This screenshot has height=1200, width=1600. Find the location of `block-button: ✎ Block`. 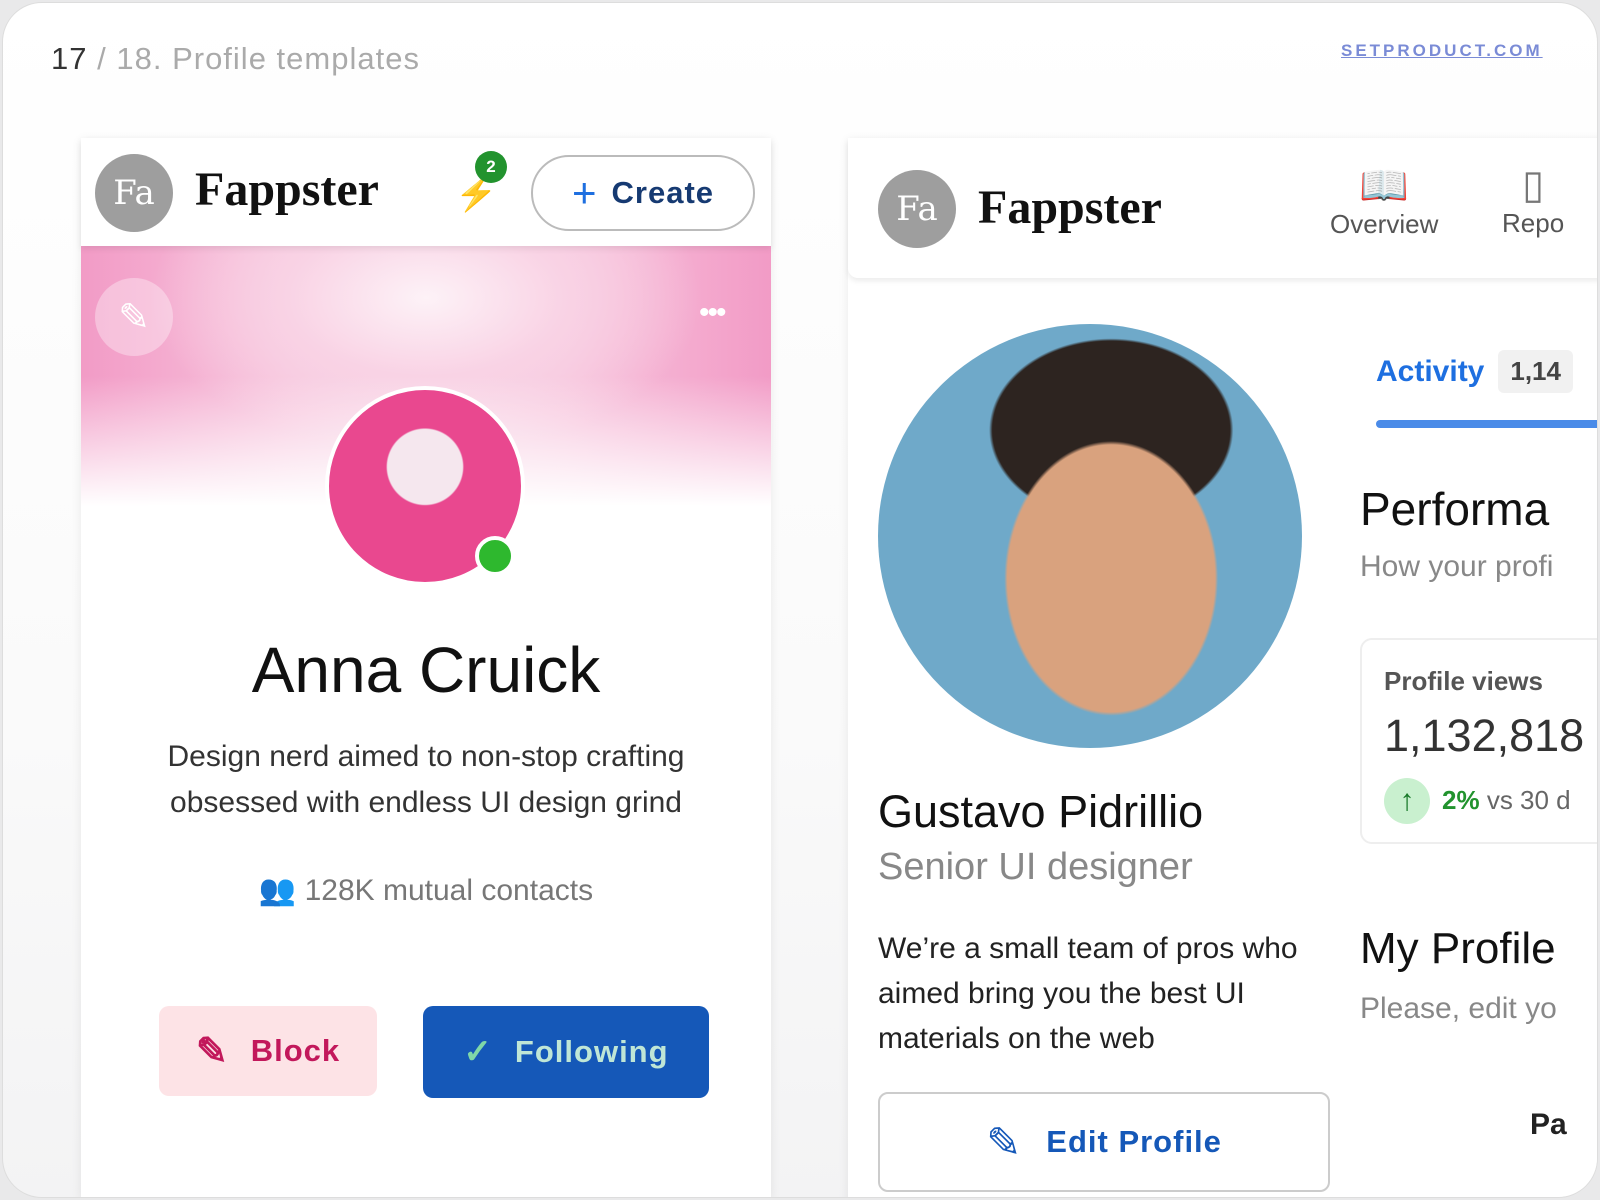

block-button: ✎ Block is located at coordinates (268, 1051).